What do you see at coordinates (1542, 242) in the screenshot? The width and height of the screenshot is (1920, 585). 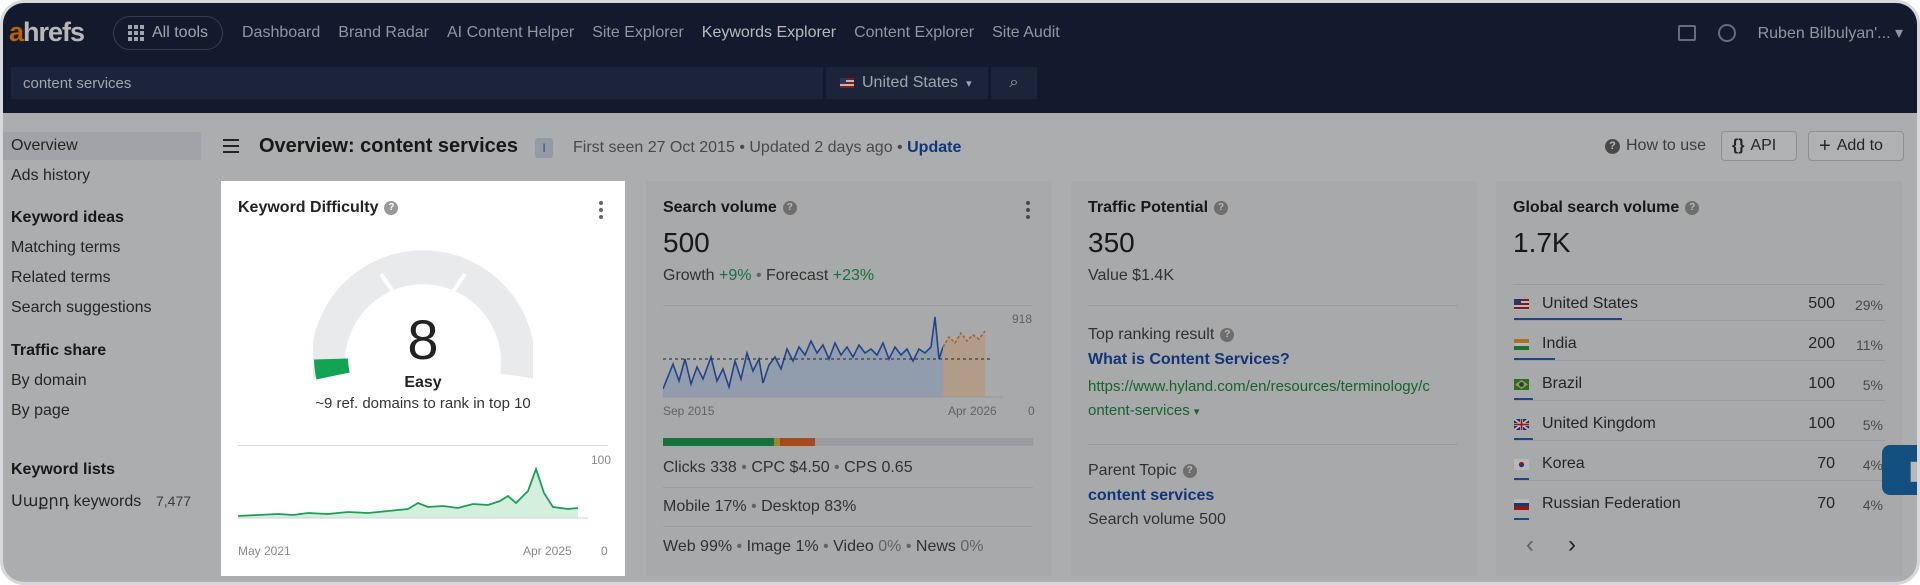 I see `gsv-value: 1.7K` at bounding box center [1542, 242].